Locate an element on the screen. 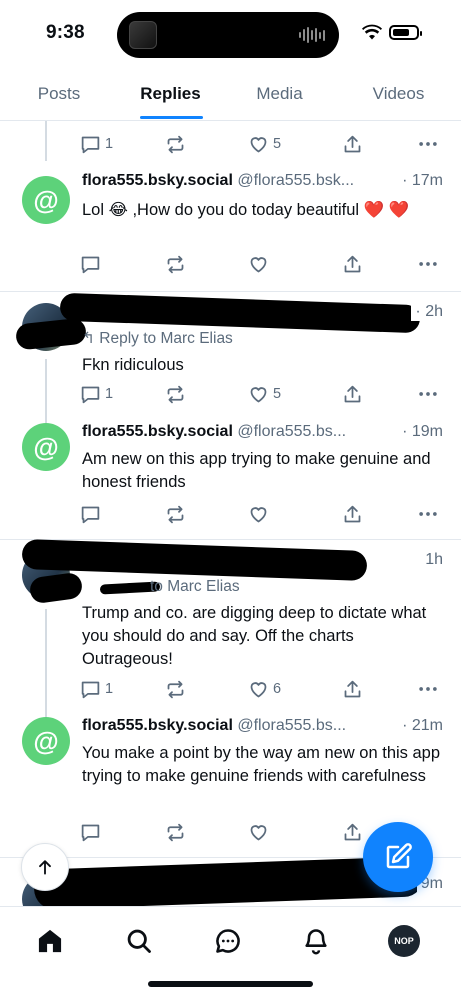 Image resolution: width=461 pixels, height=1000 pixels. compose-icon is located at coordinates (399, 856).